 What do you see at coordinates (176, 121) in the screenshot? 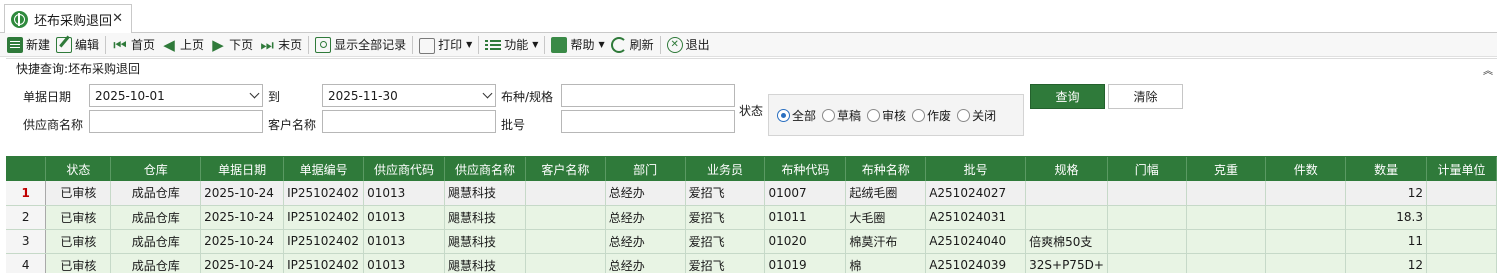
I see `supplier-input` at bounding box center [176, 121].